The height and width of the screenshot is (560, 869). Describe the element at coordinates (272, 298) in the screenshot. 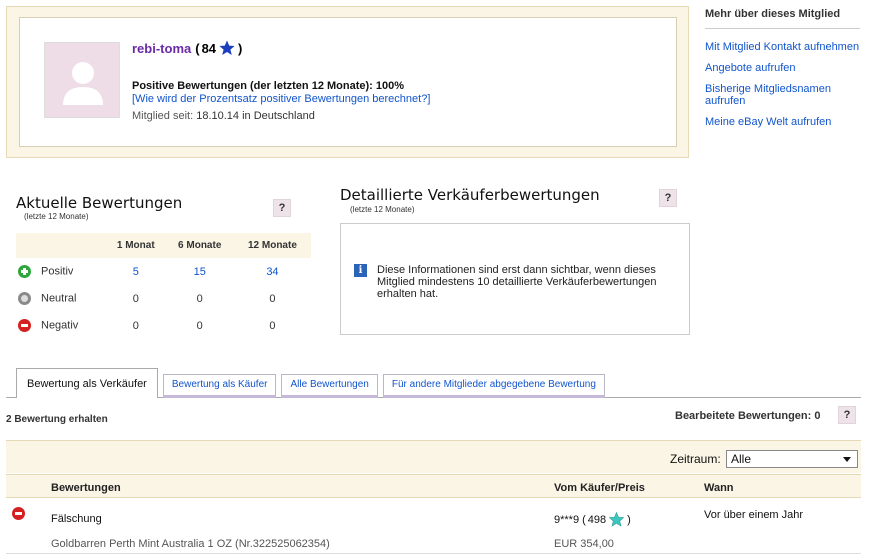

I see `neutral-12m: 0` at that location.